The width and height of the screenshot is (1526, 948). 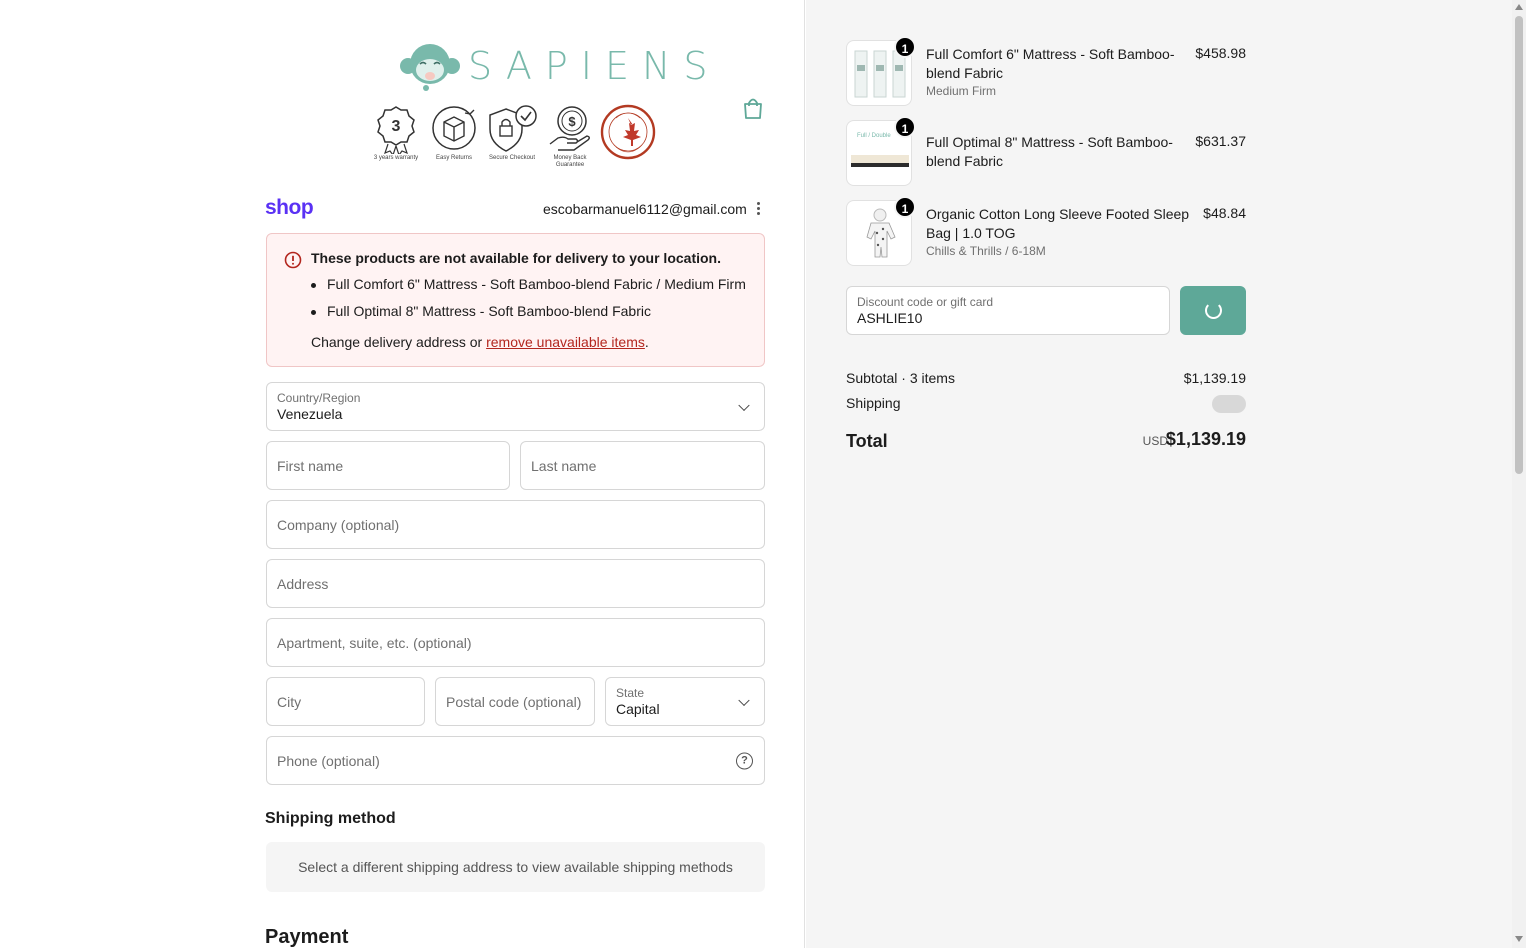 What do you see at coordinates (646, 342) in the screenshot?
I see `alert-footer-punctuation: .` at bounding box center [646, 342].